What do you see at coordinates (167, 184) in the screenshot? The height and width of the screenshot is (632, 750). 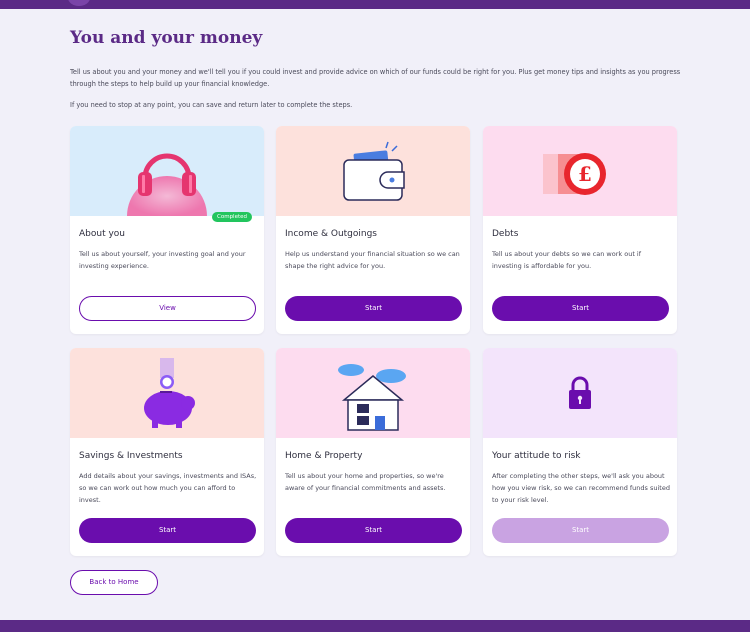 I see `headphones-icon` at bounding box center [167, 184].